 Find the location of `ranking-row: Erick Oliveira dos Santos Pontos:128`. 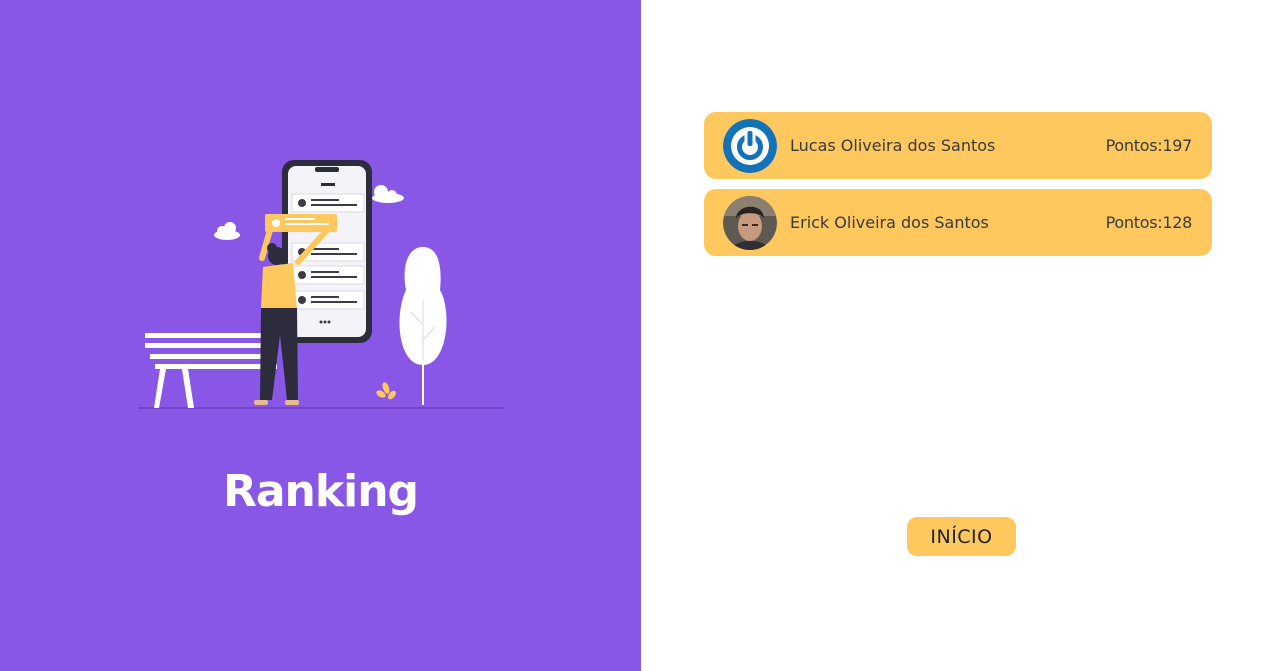

ranking-row: Erick Oliveira dos Santos Pontos:128 is located at coordinates (958, 222).